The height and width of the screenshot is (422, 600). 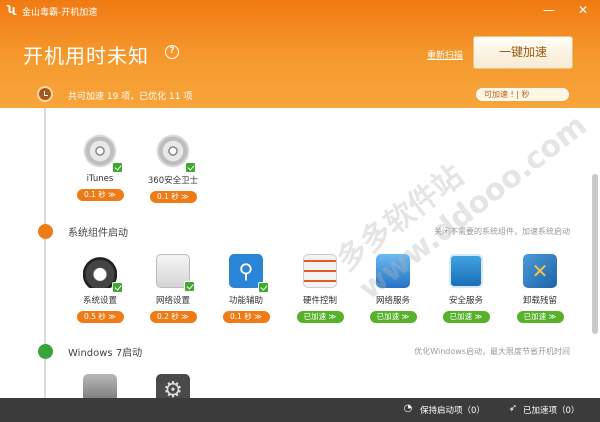 What do you see at coordinates (60, 13) in the screenshot?
I see `window-title: 金山毒霸-开机加速` at bounding box center [60, 13].